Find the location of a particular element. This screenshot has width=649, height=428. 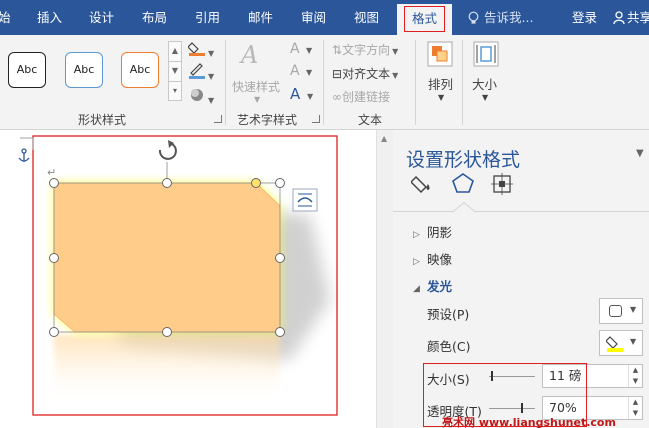

size-button is located at coordinates (486, 55).